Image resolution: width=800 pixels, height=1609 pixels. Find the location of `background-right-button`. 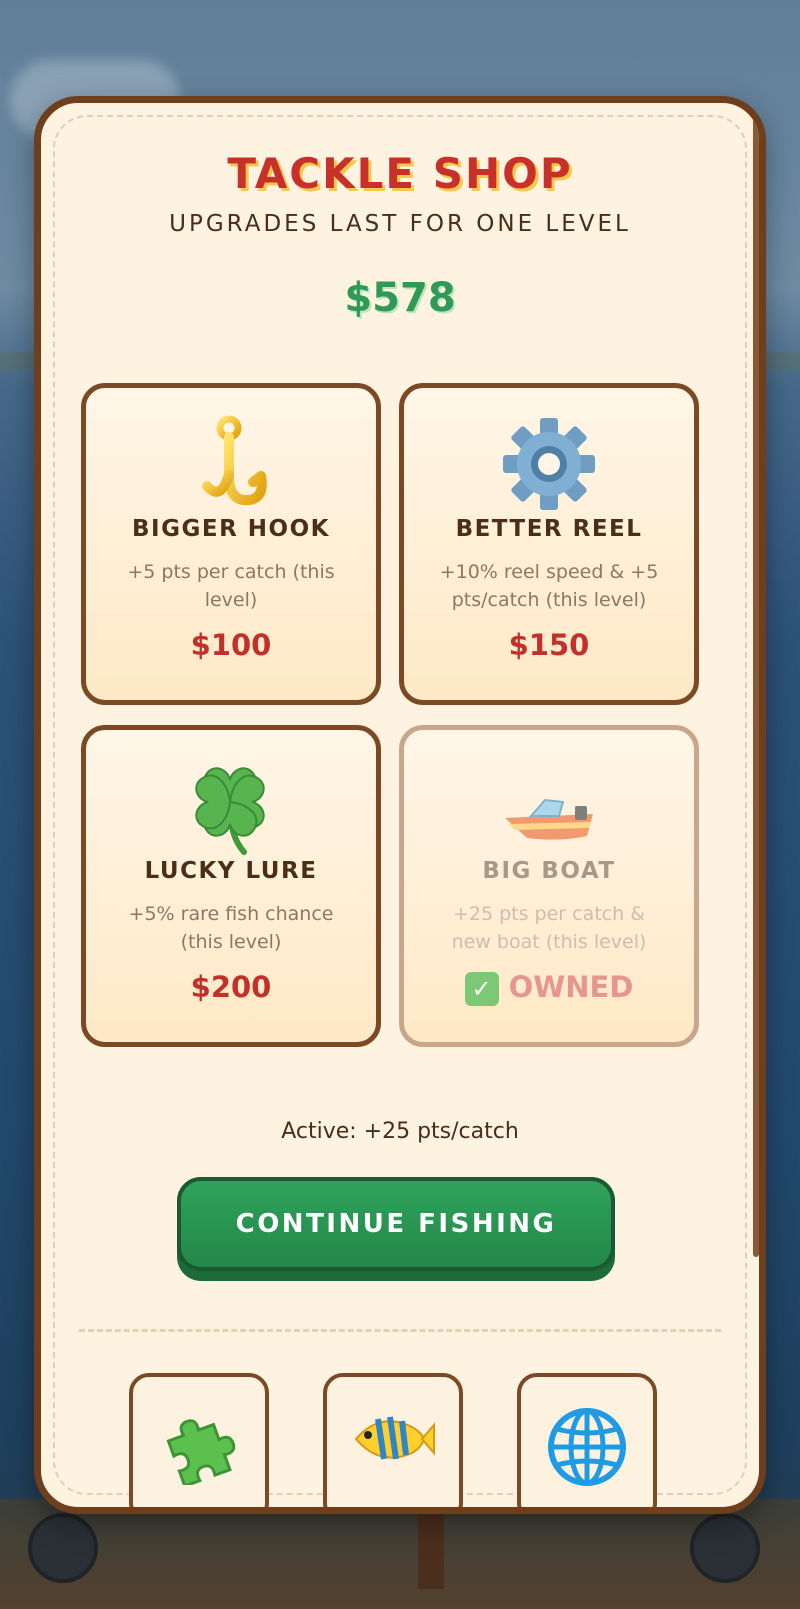

background-right-button is located at coordinates (725, 1548).